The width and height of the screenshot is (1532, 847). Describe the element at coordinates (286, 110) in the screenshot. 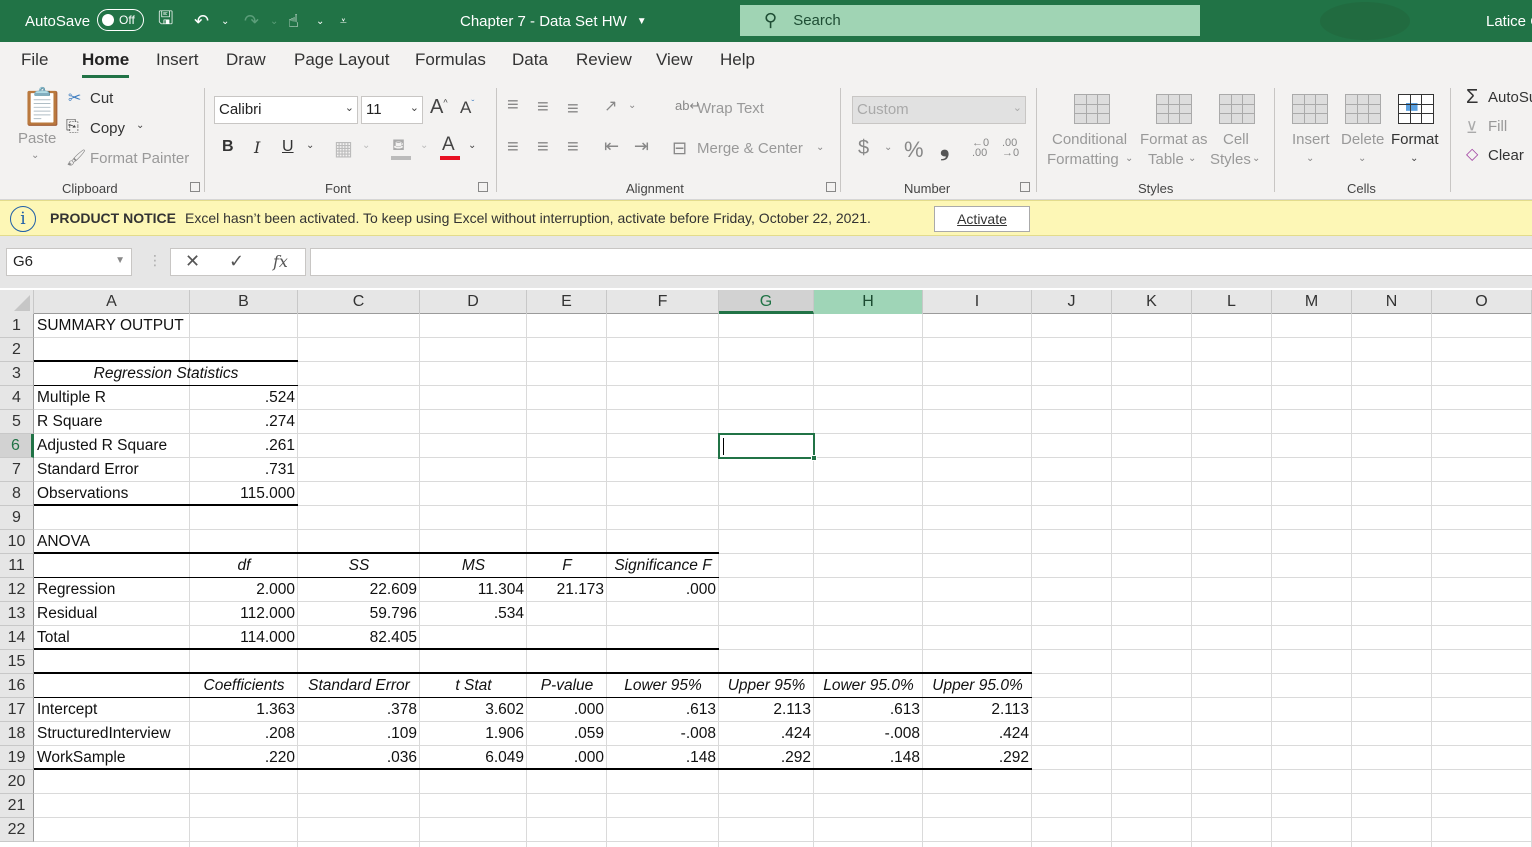

I see `font-name-select: Calibri ⌄` at that location.